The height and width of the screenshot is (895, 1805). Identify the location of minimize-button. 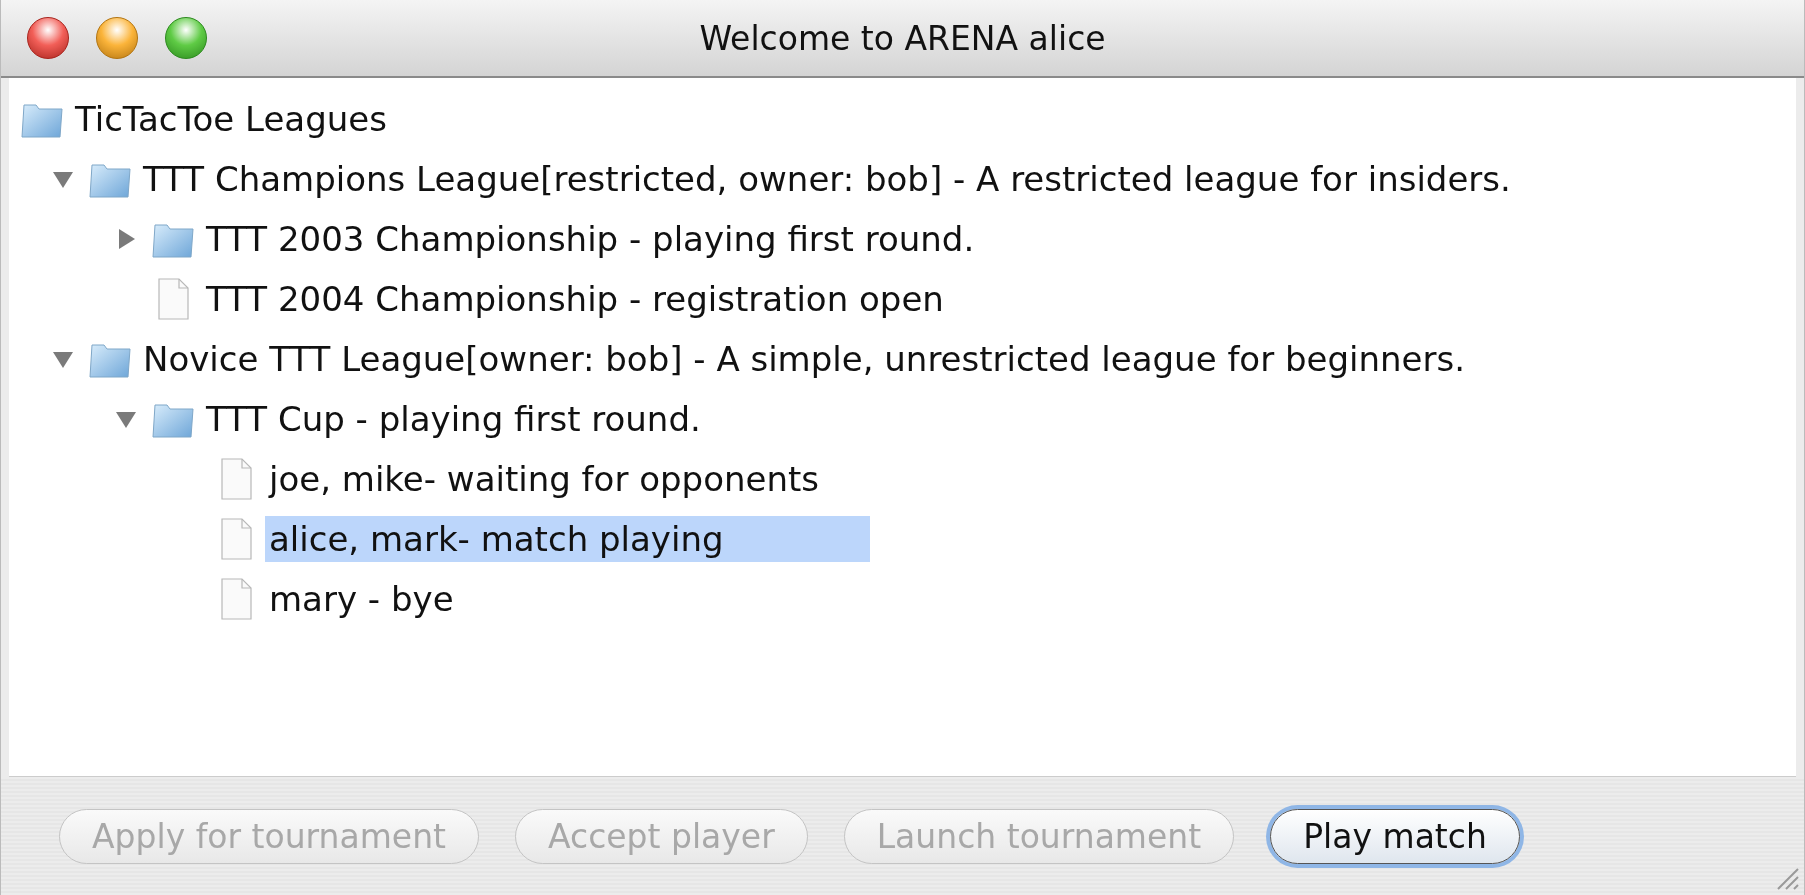
(117, 38).